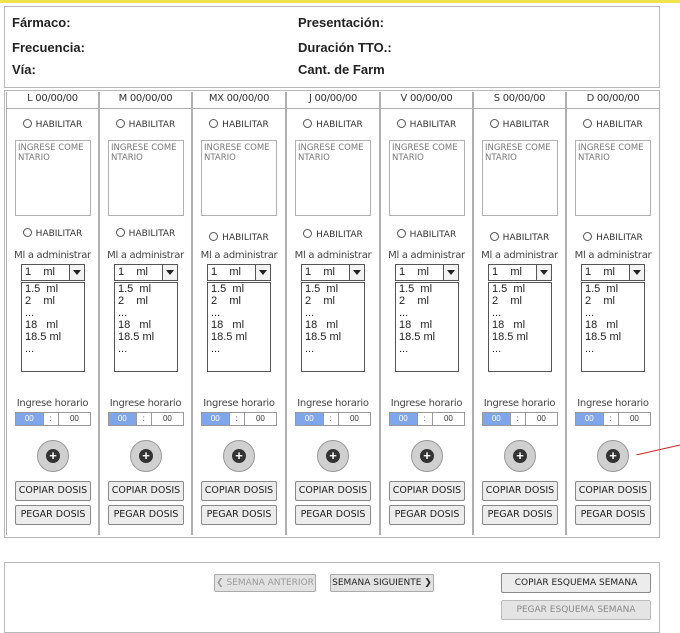 This screenshot has width=680, height=633. What do you see at coordinates (382, 583) in the screenshot?
I see `next-week-button: SEMANA SIGUIENTE ❯` at bounding box center [382, 583].